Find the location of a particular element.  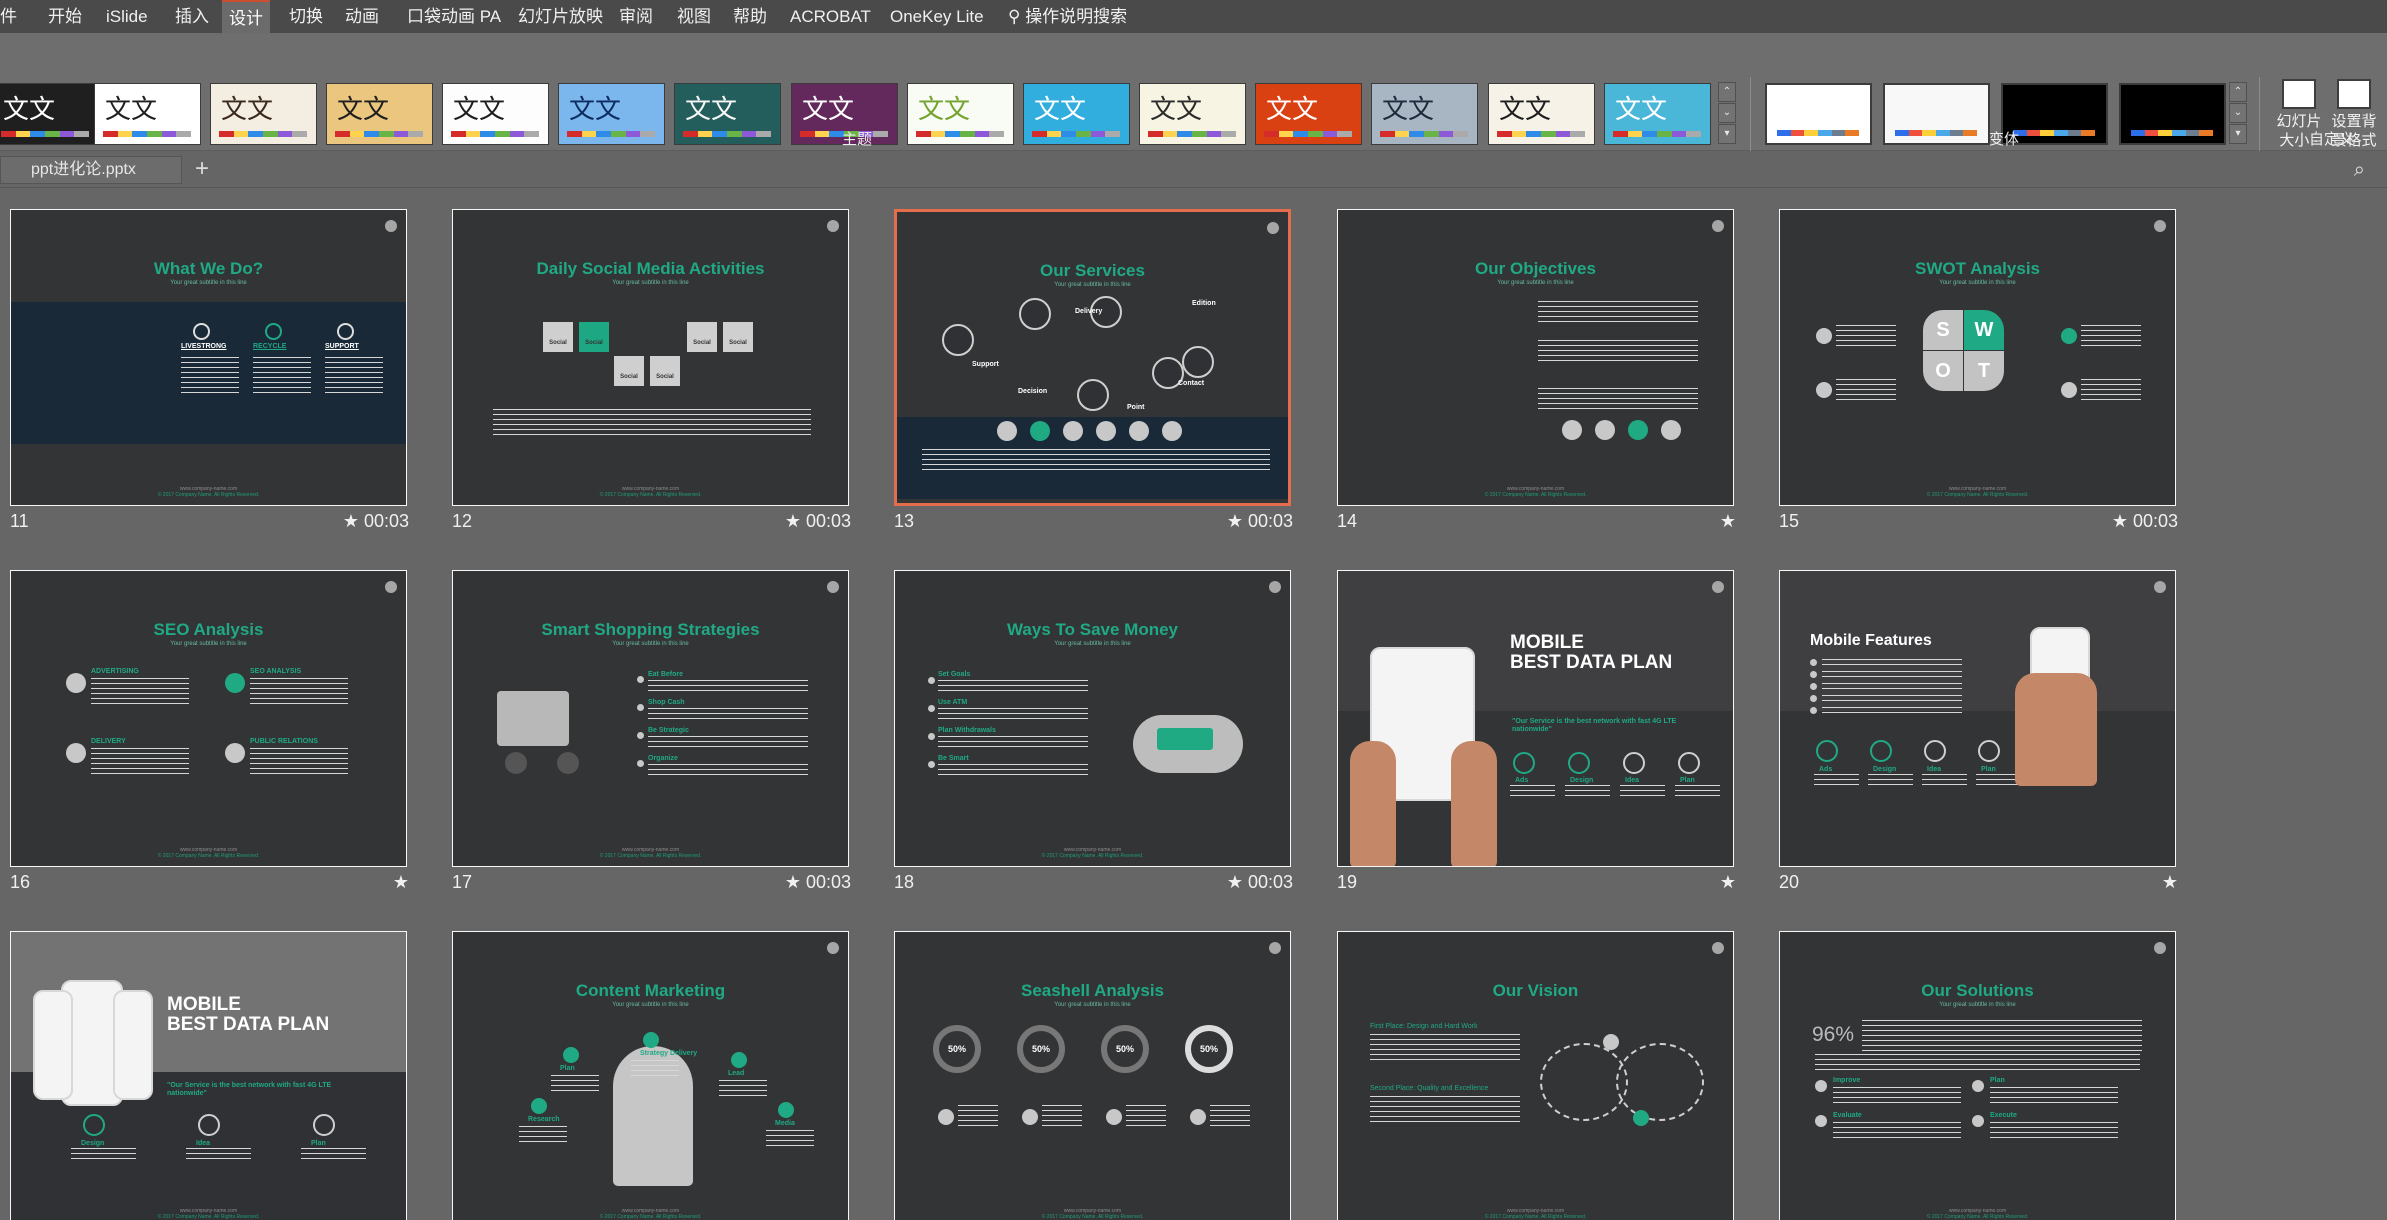

menu-onekey-lite: OneKey Lite is located at coordinates (937, 16).